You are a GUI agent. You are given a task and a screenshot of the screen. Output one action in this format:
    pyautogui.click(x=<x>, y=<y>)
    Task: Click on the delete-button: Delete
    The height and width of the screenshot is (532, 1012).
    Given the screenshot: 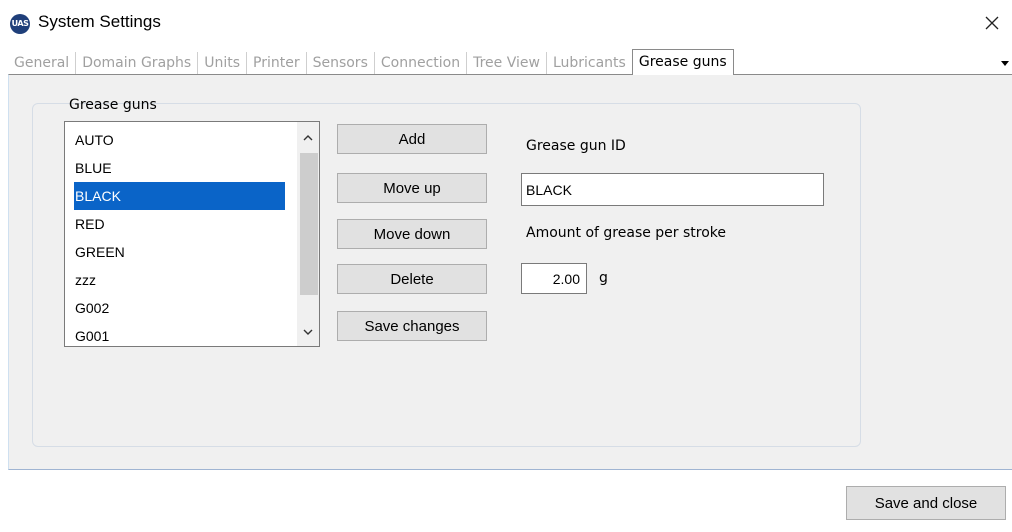 What is the action you would take?
    pyautogui.click(x=412, y=279)
    